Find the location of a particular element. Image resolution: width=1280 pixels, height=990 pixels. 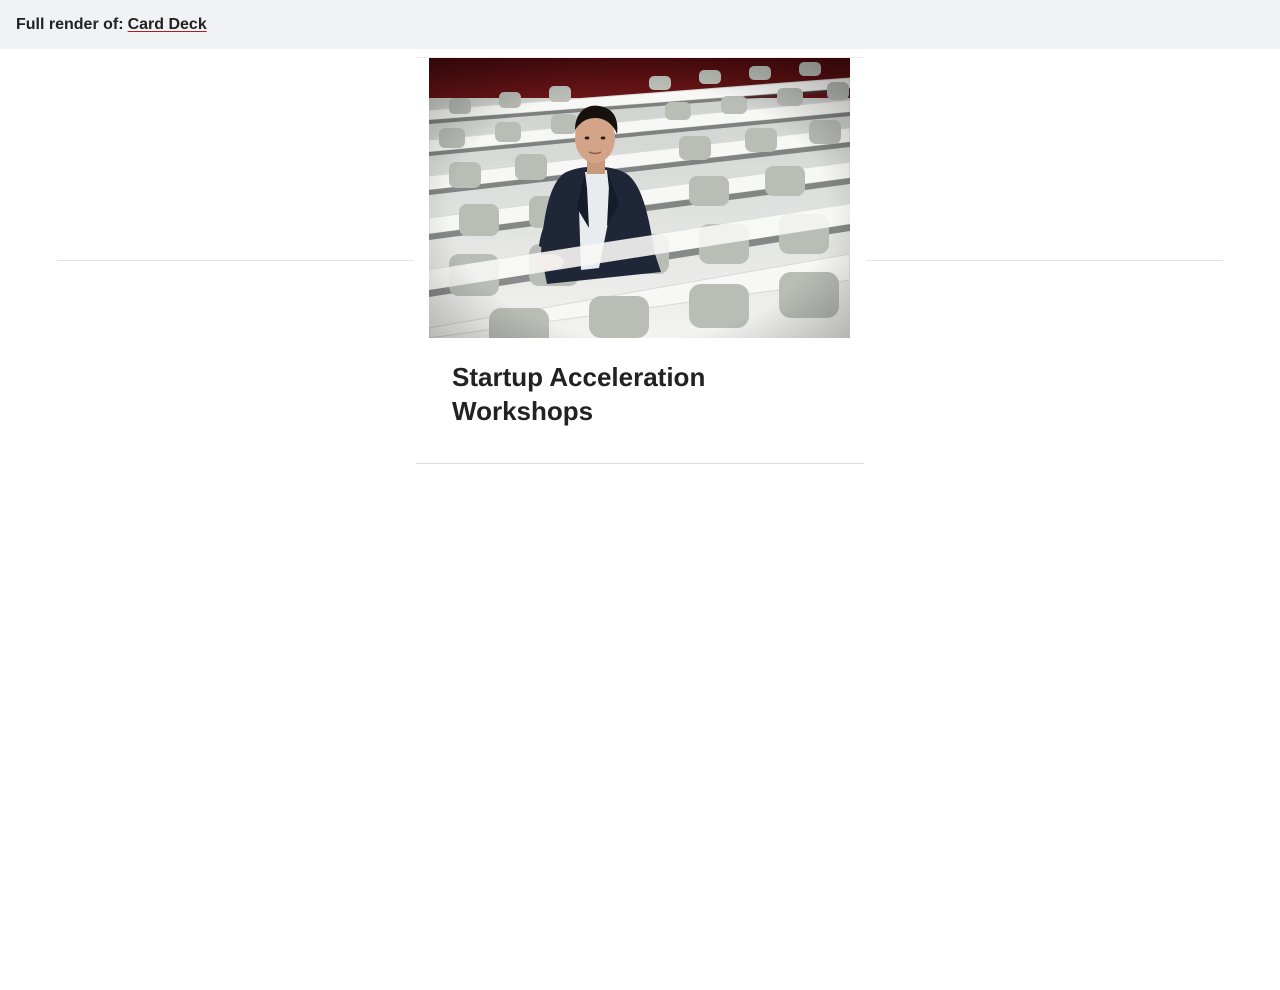

render-label: Full render of: is located at coordinates (70, 24).